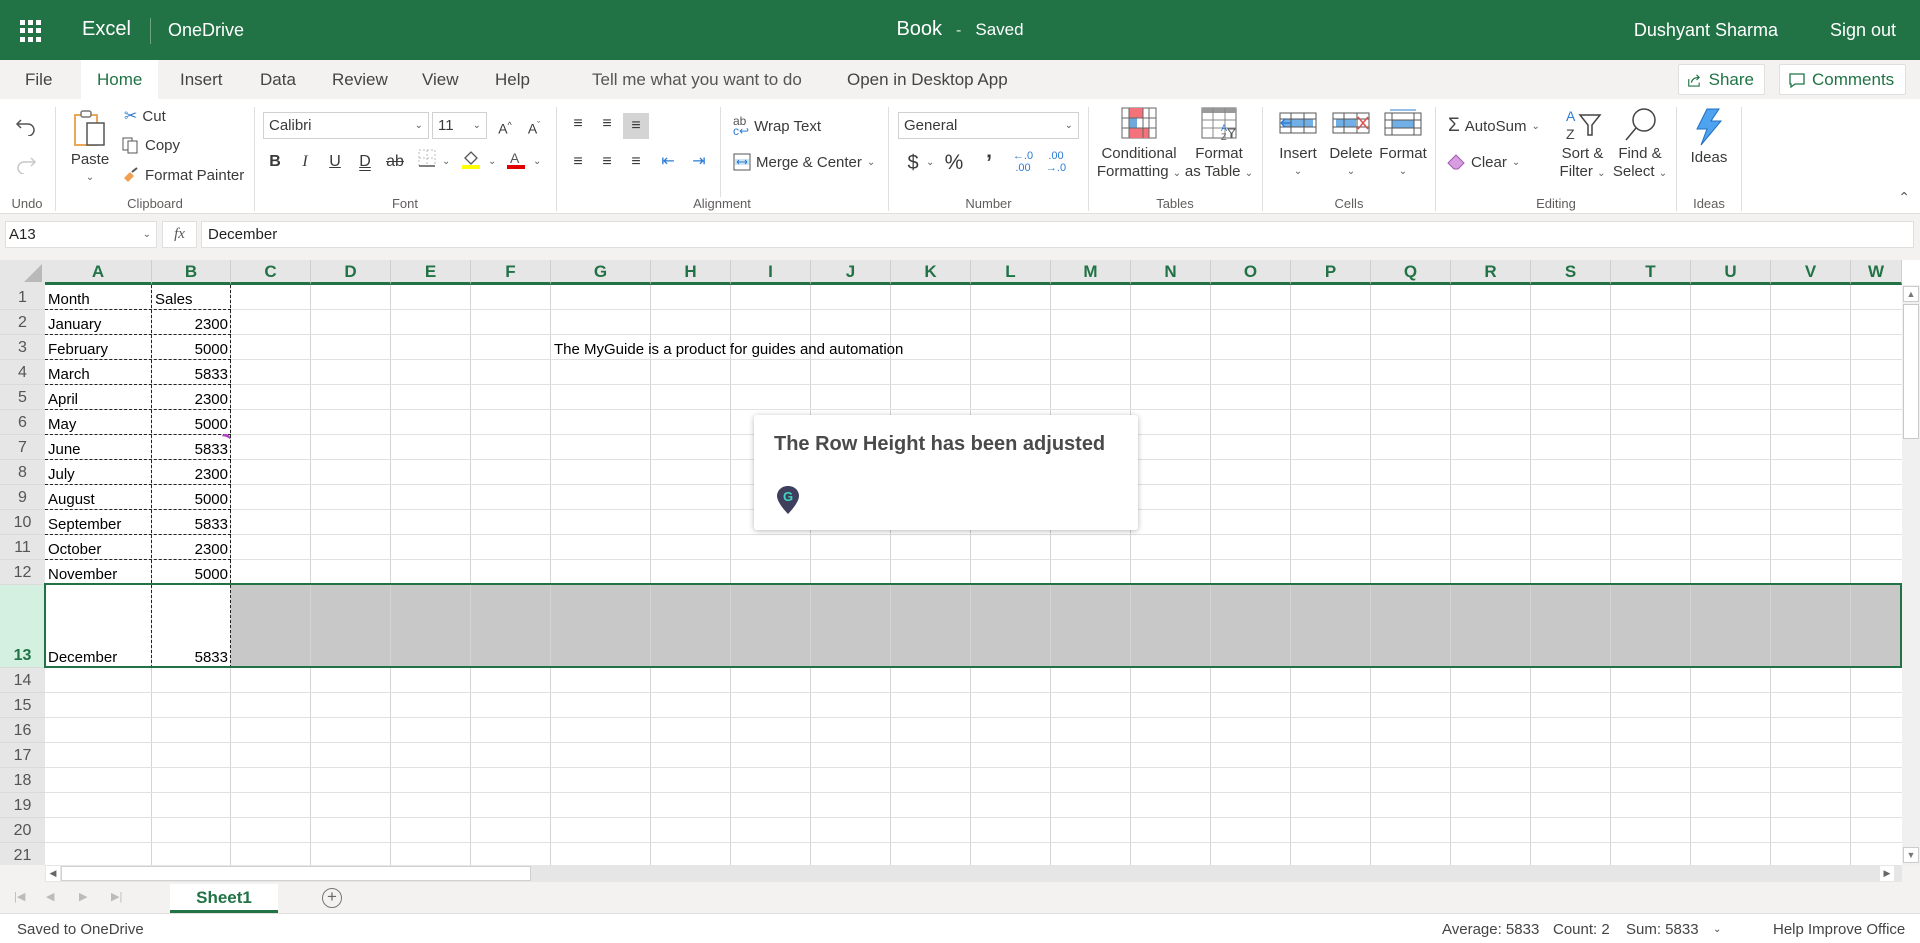 The width and height of the screenshot is (1920, 943). What do you see at coordinates (22, 730) in the screenshot?
I see `row-header-16: 16` at bounding box center [22, 730].